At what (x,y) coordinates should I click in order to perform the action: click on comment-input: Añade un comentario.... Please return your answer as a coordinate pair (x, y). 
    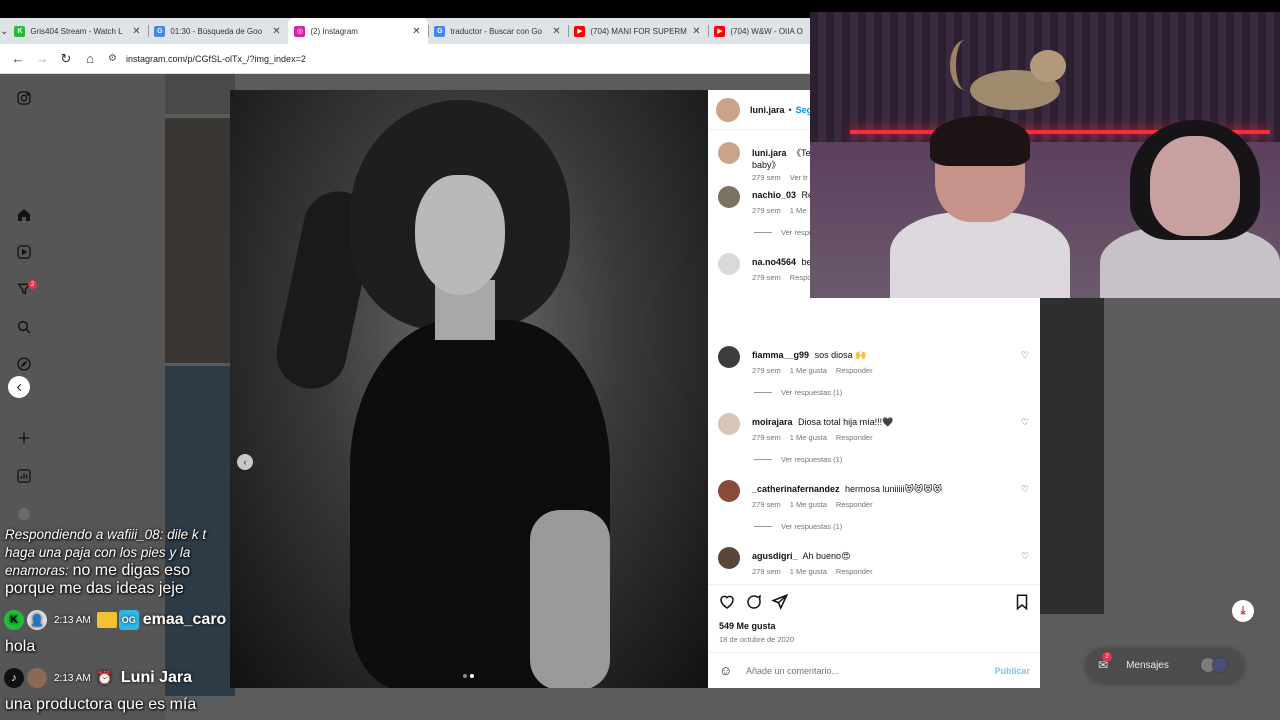
    Looking at the image, I should click on (870, 671).